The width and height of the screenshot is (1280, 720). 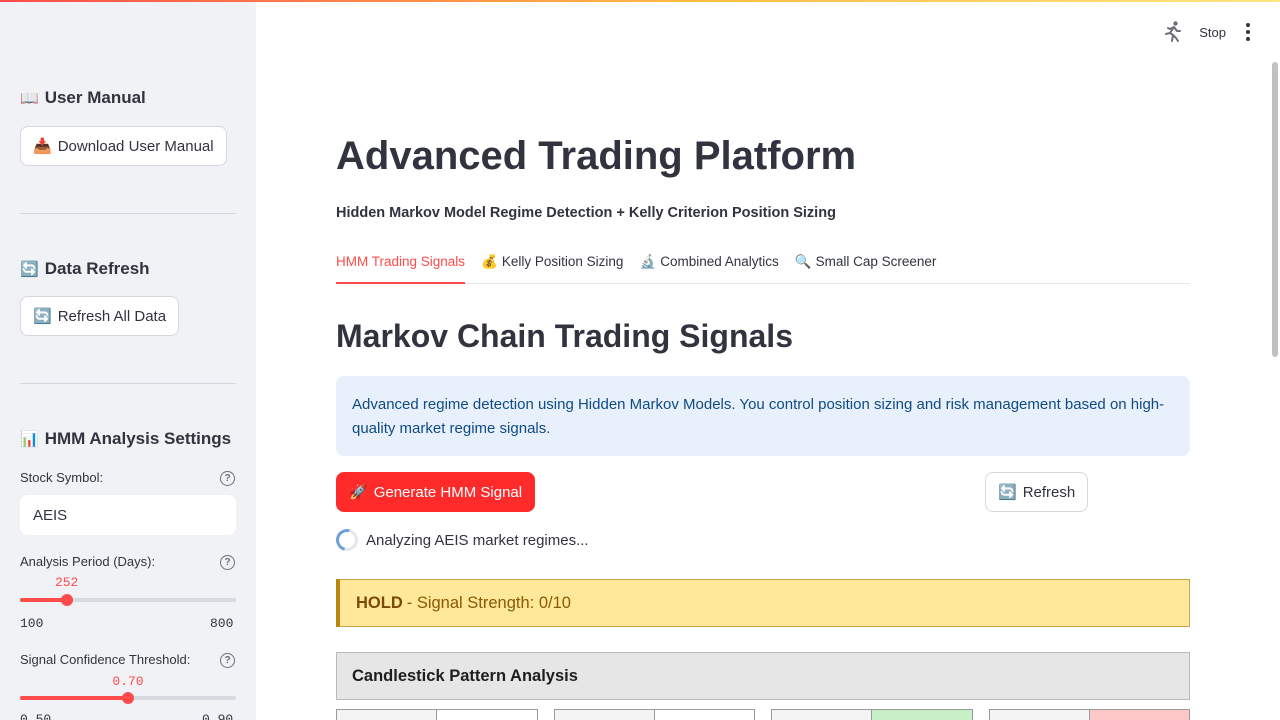 I want to click on analysis-period-max: 800, so click(x=222, y=623).